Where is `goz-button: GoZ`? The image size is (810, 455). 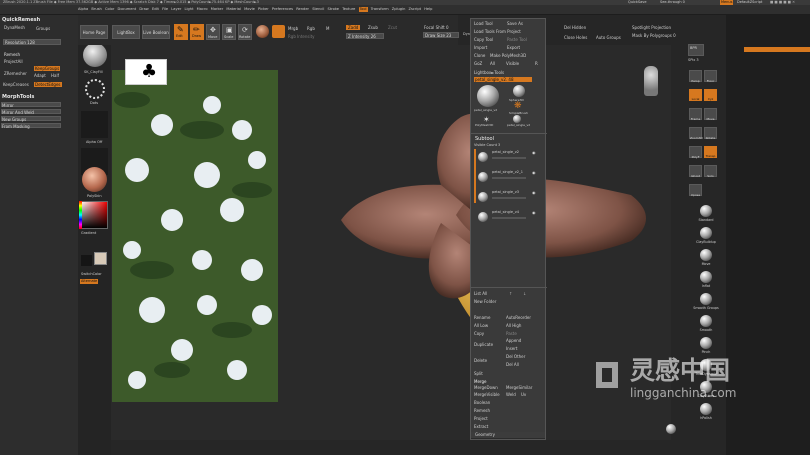 goz-button: GoZ is located at coordinates (478, 63).